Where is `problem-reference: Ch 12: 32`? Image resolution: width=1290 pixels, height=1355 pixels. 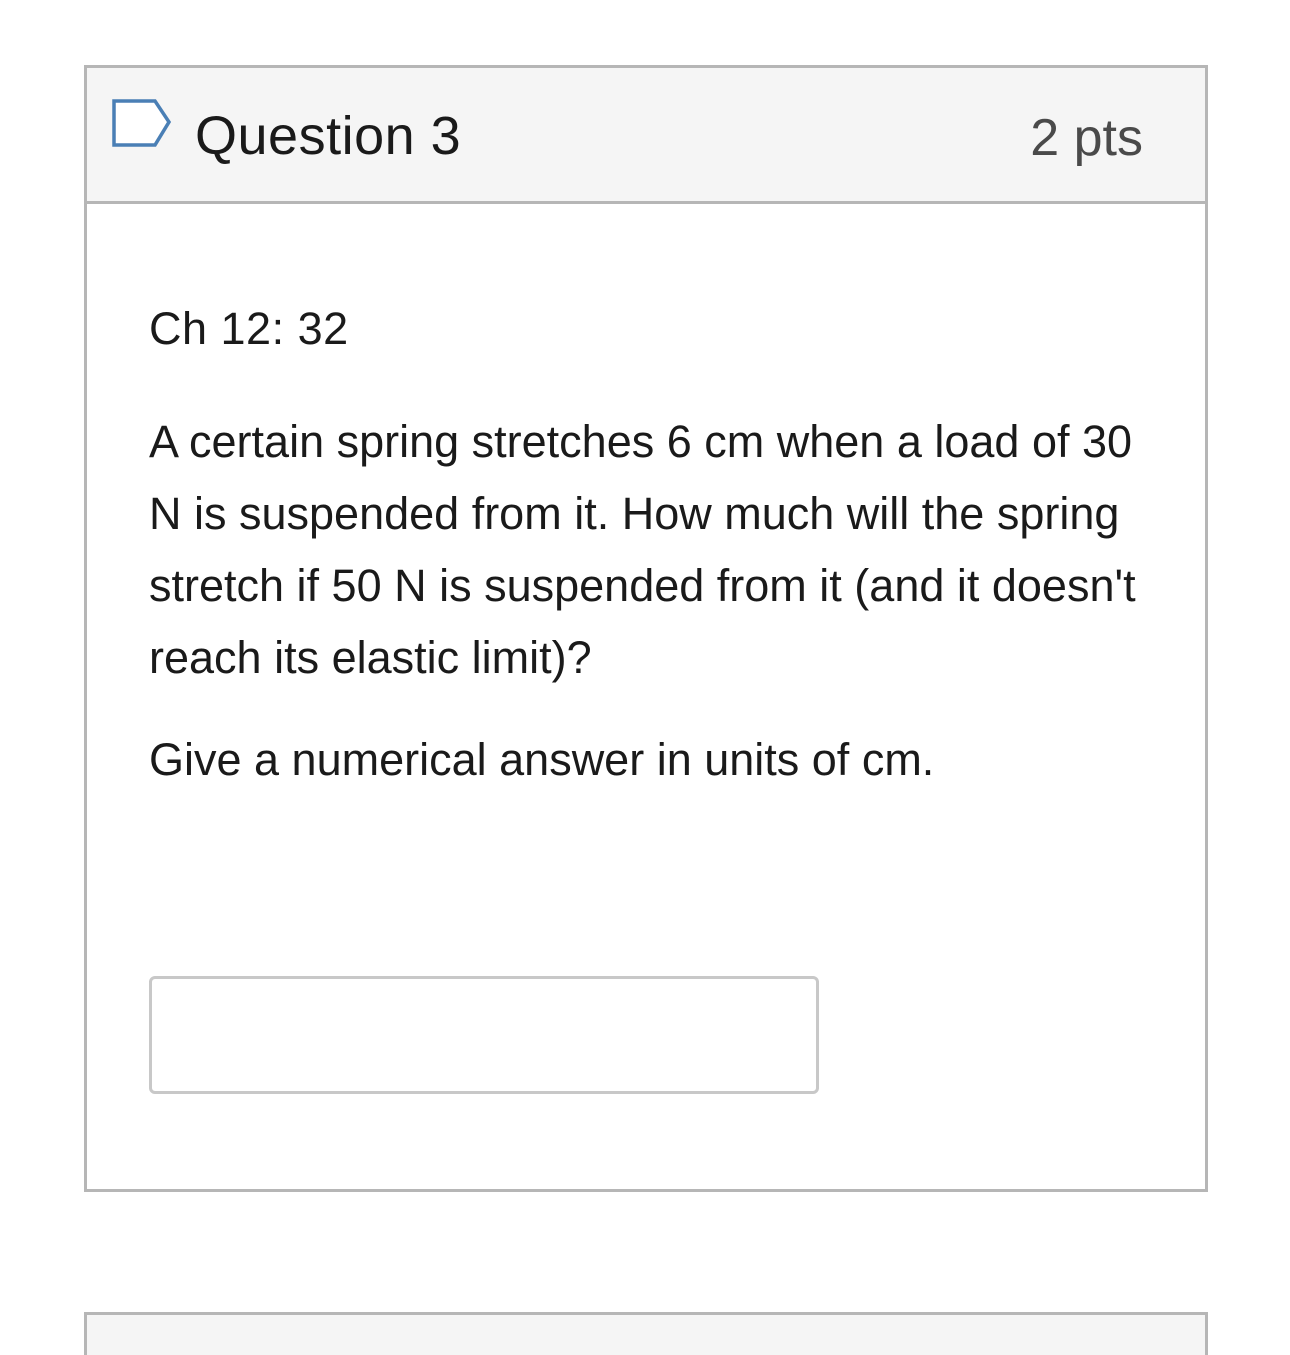 problem-reference: Ch 12: 32 is located at coordinates (249, 328).